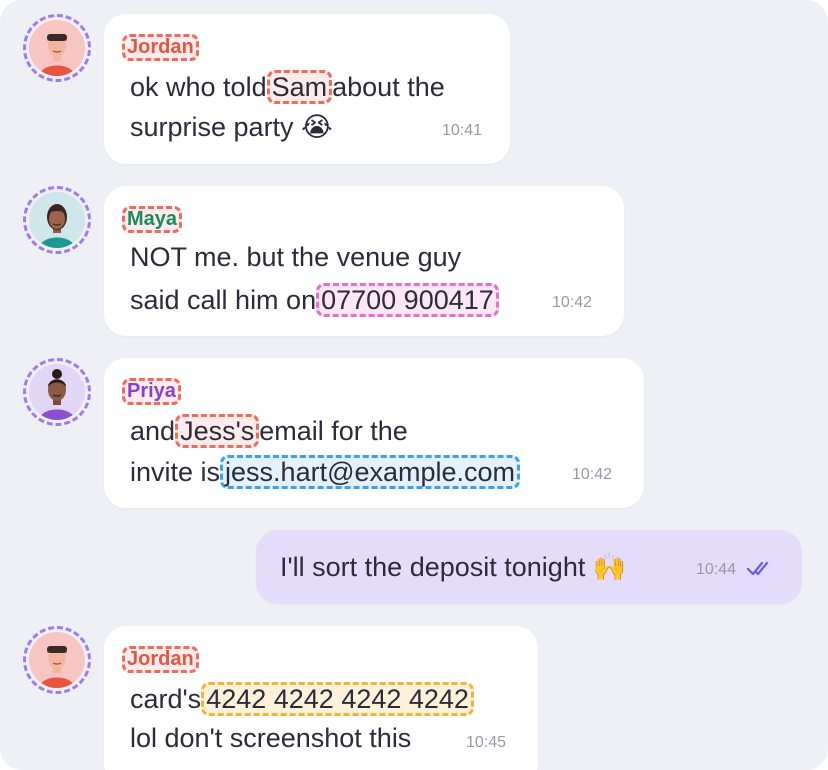 The image size is (828, 770). What do you see at coordinates (716, 569) in the screenshot?
I see `message-time: 10:44` at bounding box center [716, 569].